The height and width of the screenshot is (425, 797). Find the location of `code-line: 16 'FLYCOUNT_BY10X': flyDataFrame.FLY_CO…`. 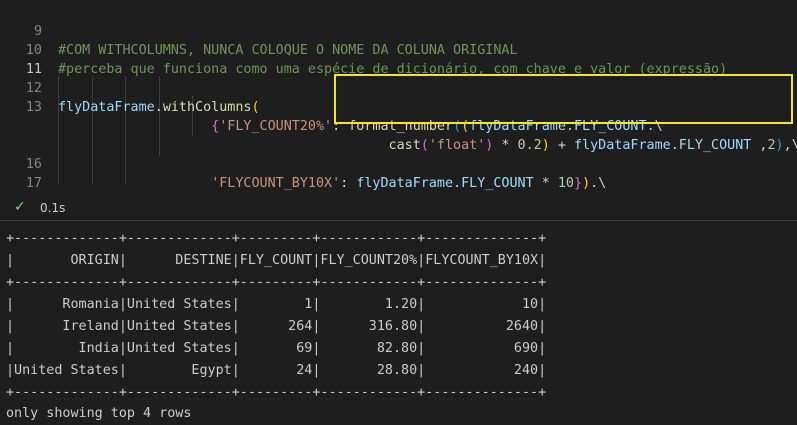

code-line: 16 'FLYCOUNT_BY10X': flyDataFrame.FLY_CO… is located at coordinates (398, 163).